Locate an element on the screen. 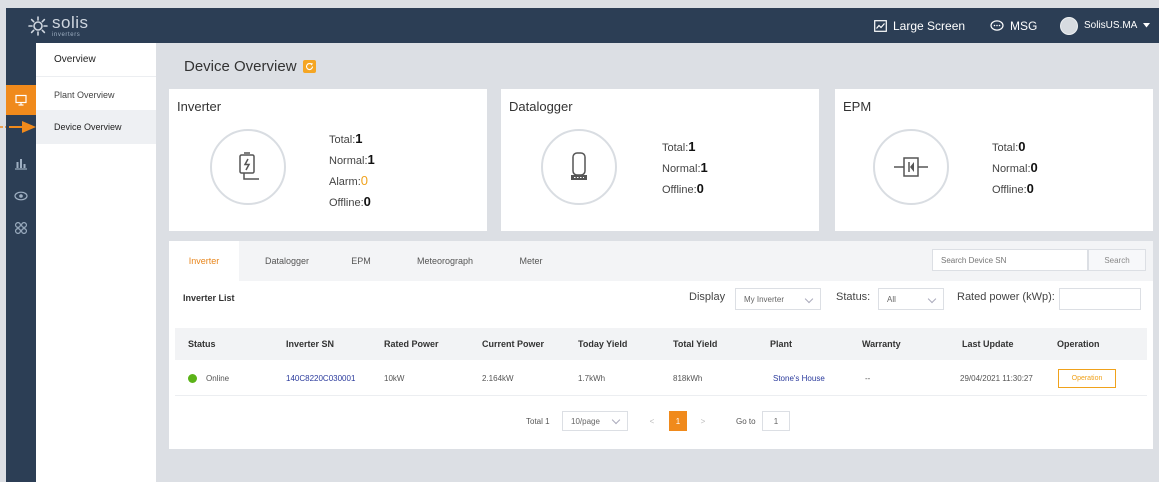  alarm-value: 0 is located at coordinates (364, 180).